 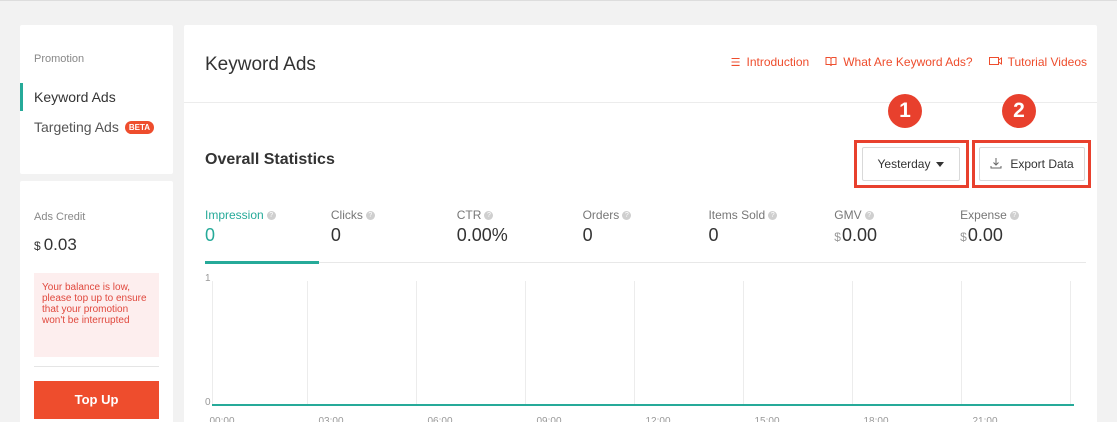 I want to click on metric-label: Clicks, so click(x=346, y=215).